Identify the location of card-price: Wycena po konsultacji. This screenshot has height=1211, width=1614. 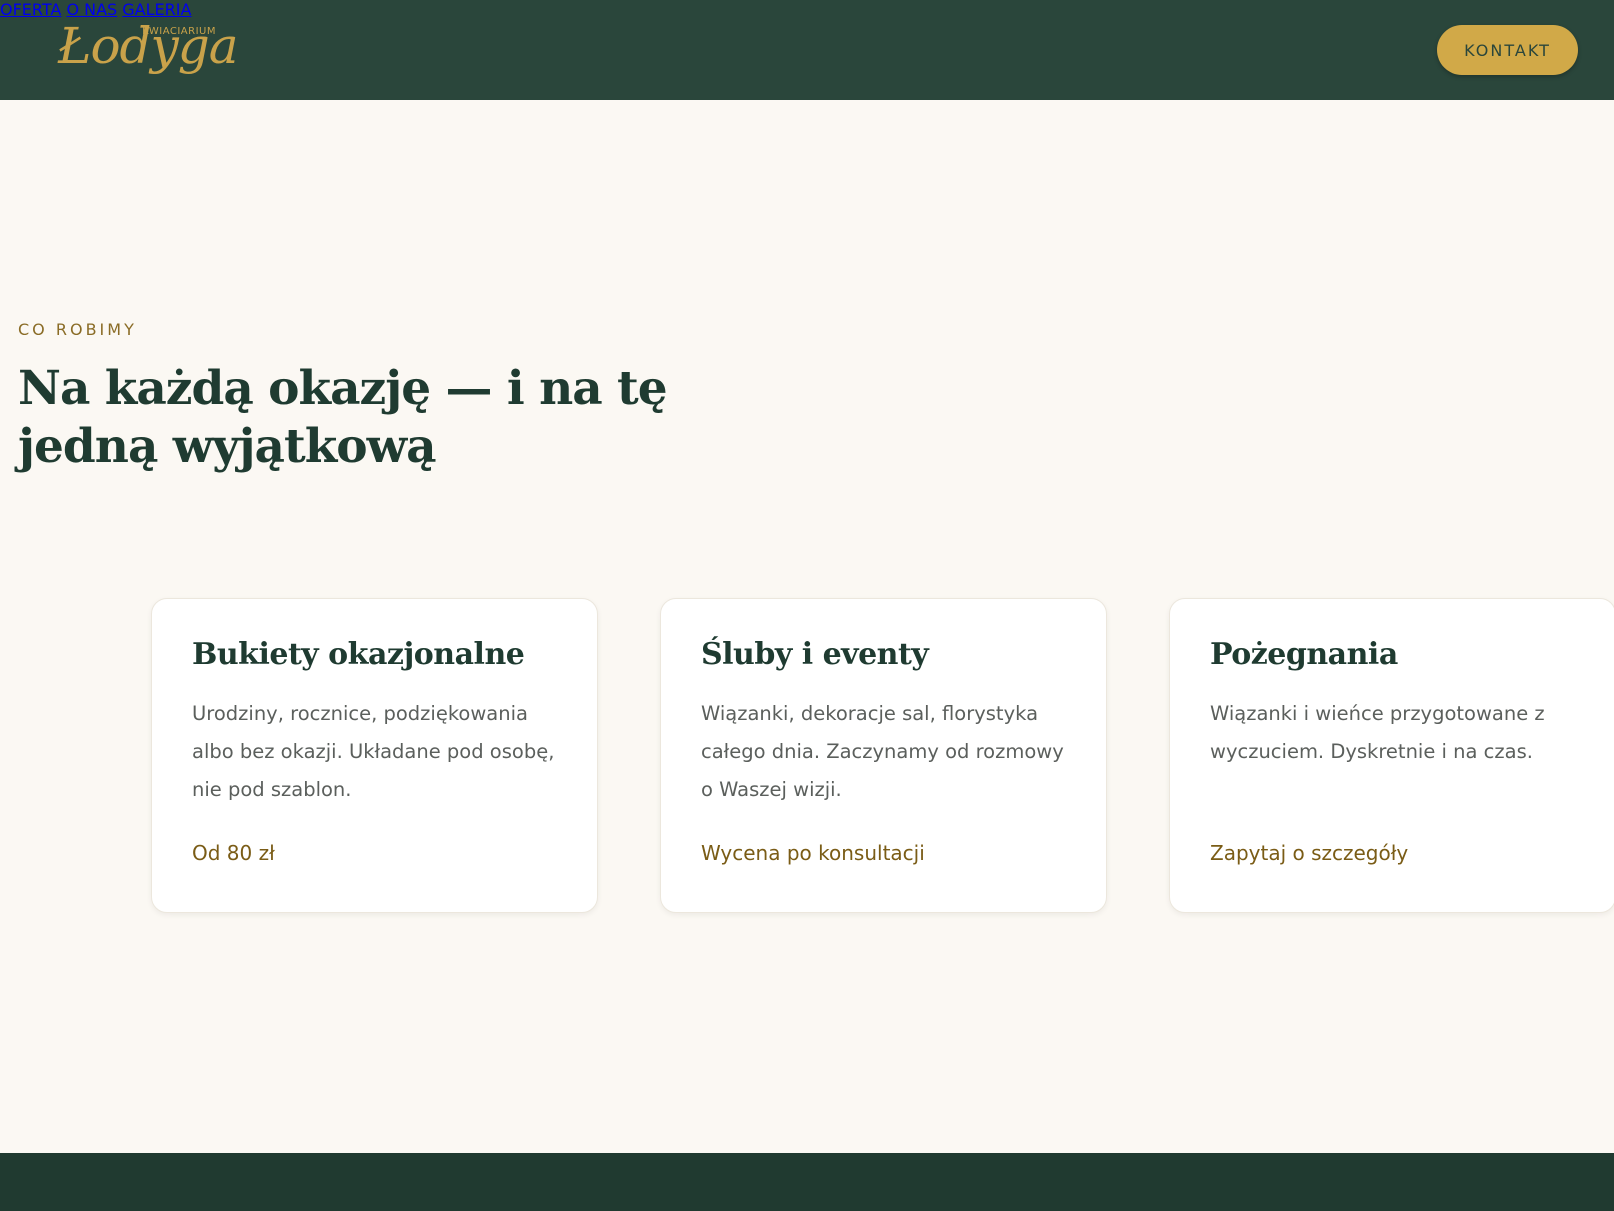
(813, 853).